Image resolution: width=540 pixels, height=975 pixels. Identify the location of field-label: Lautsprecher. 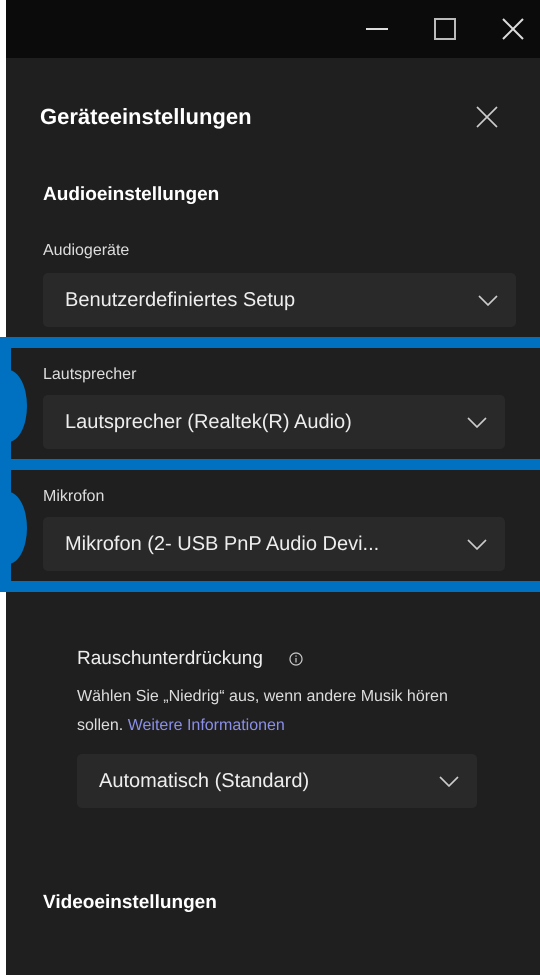
(90, 375).